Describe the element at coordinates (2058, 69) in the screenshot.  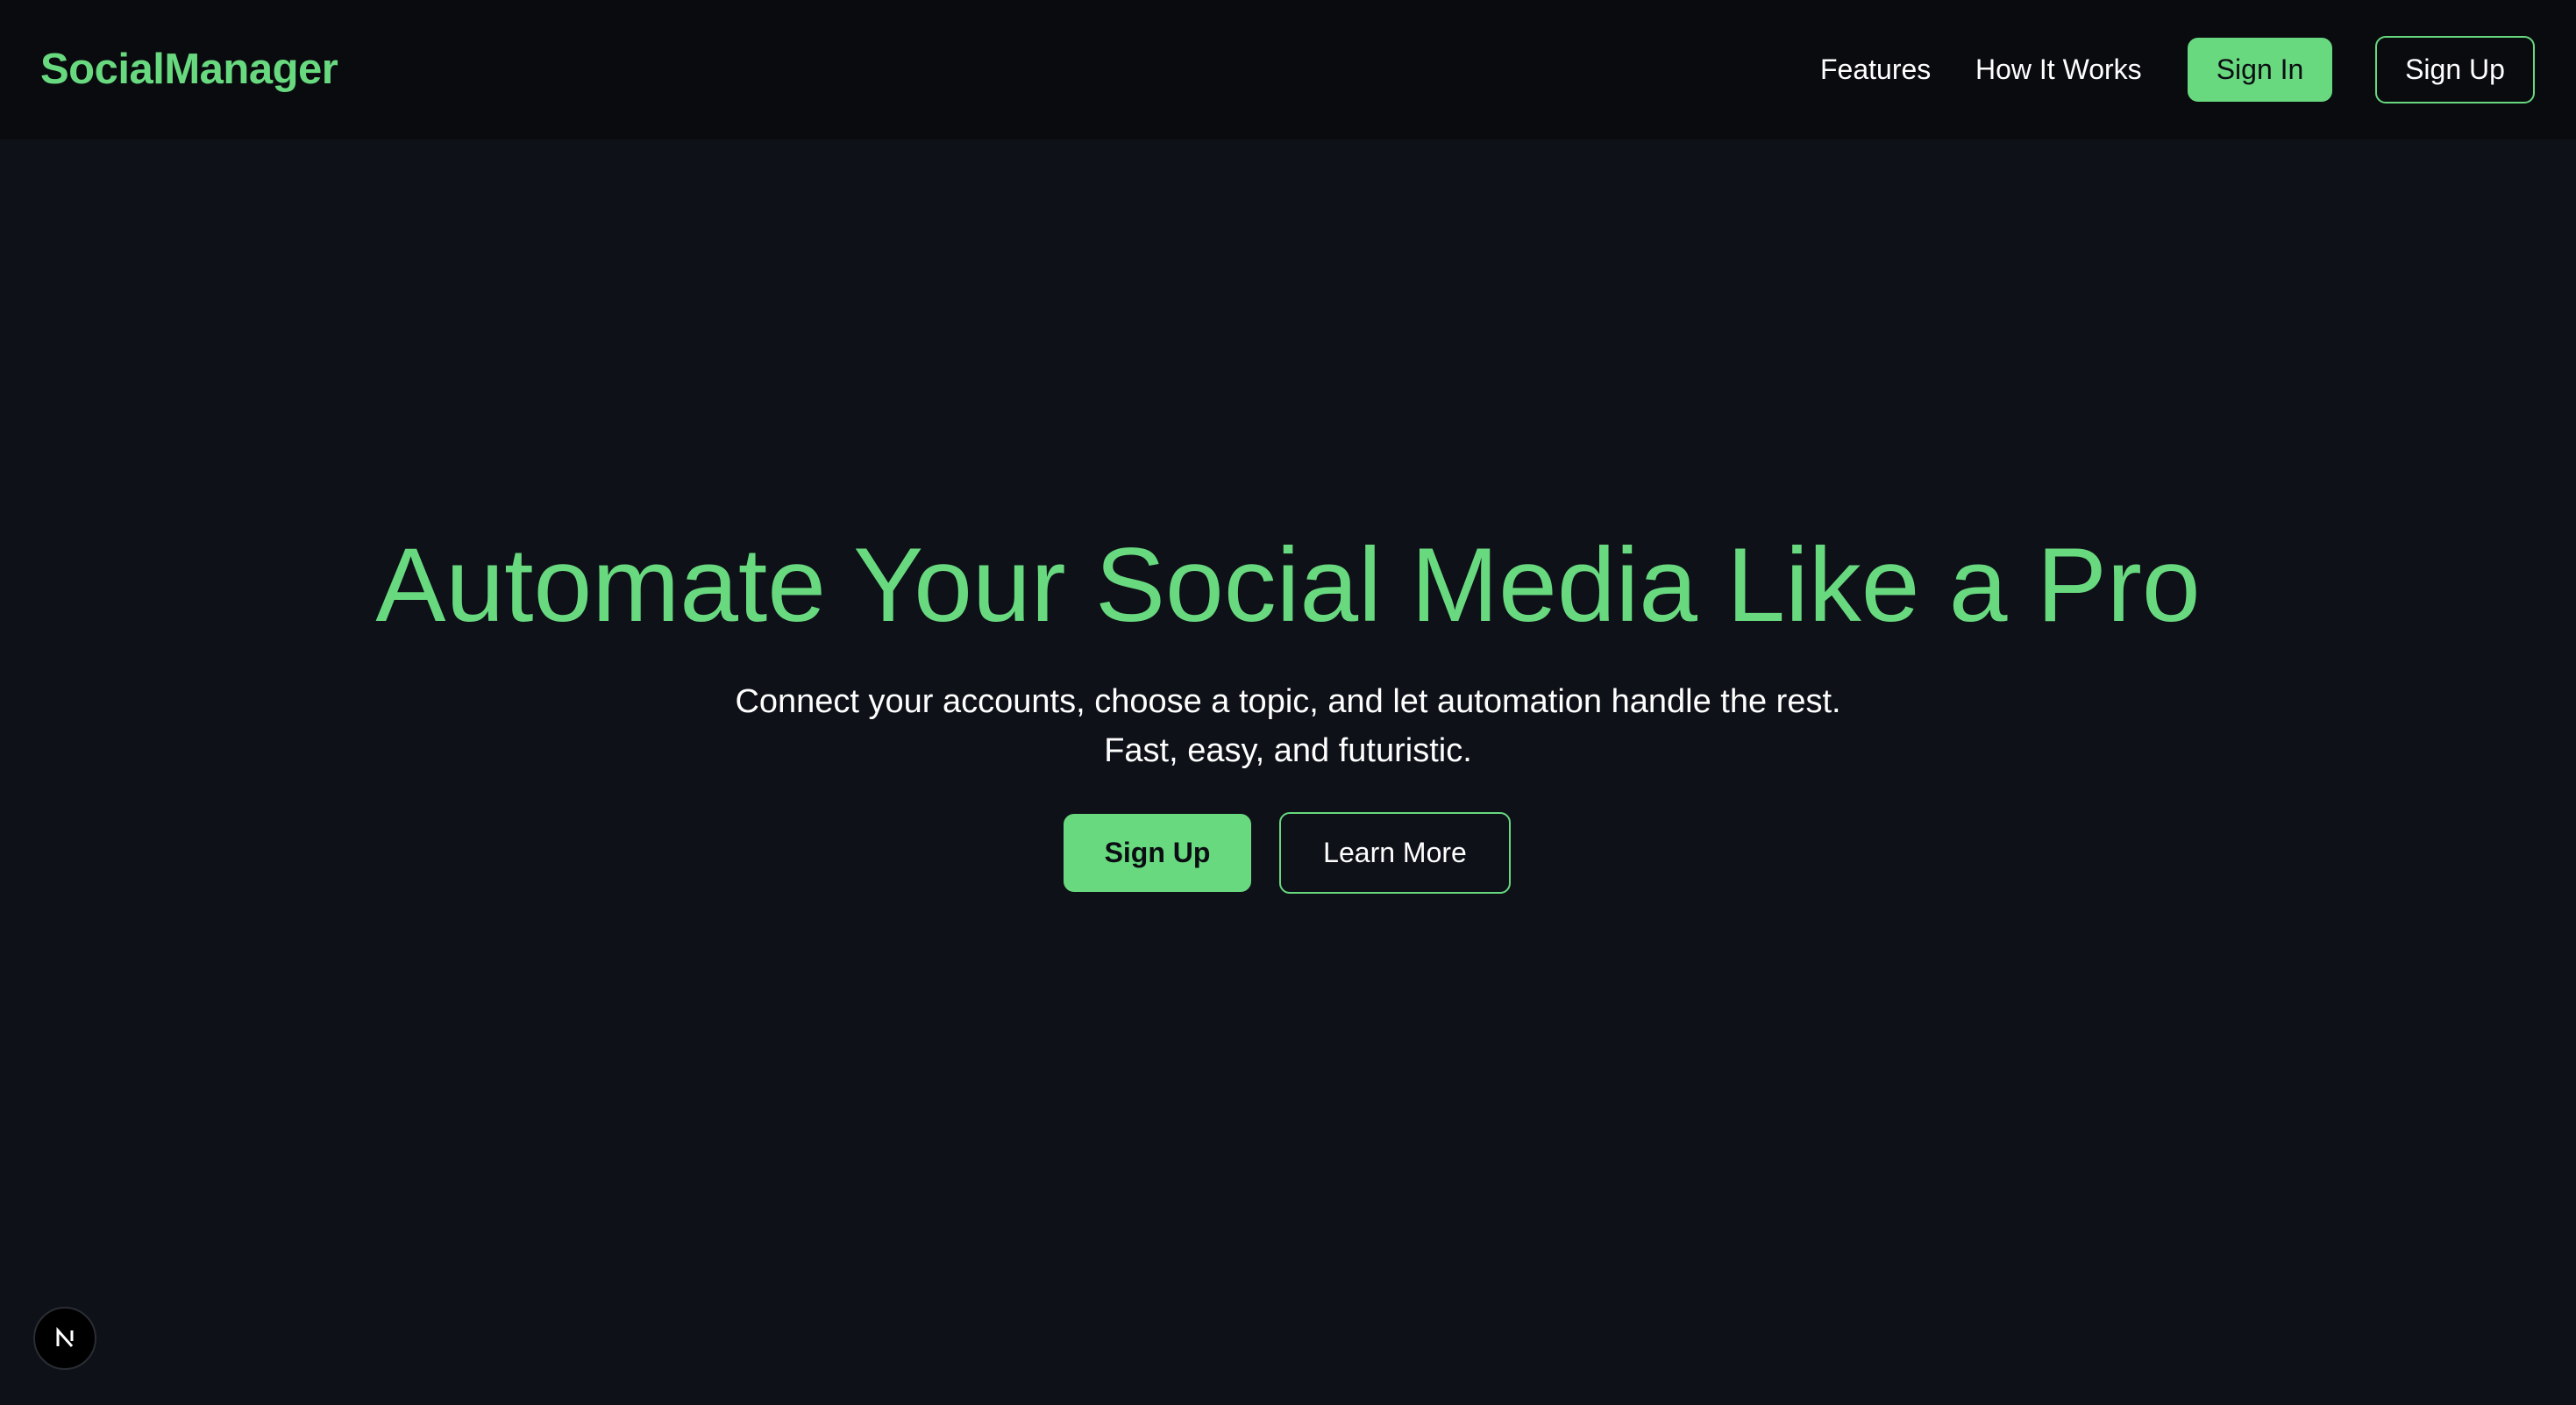
I see `nav-link-how-it-works: How It Works` at that location.